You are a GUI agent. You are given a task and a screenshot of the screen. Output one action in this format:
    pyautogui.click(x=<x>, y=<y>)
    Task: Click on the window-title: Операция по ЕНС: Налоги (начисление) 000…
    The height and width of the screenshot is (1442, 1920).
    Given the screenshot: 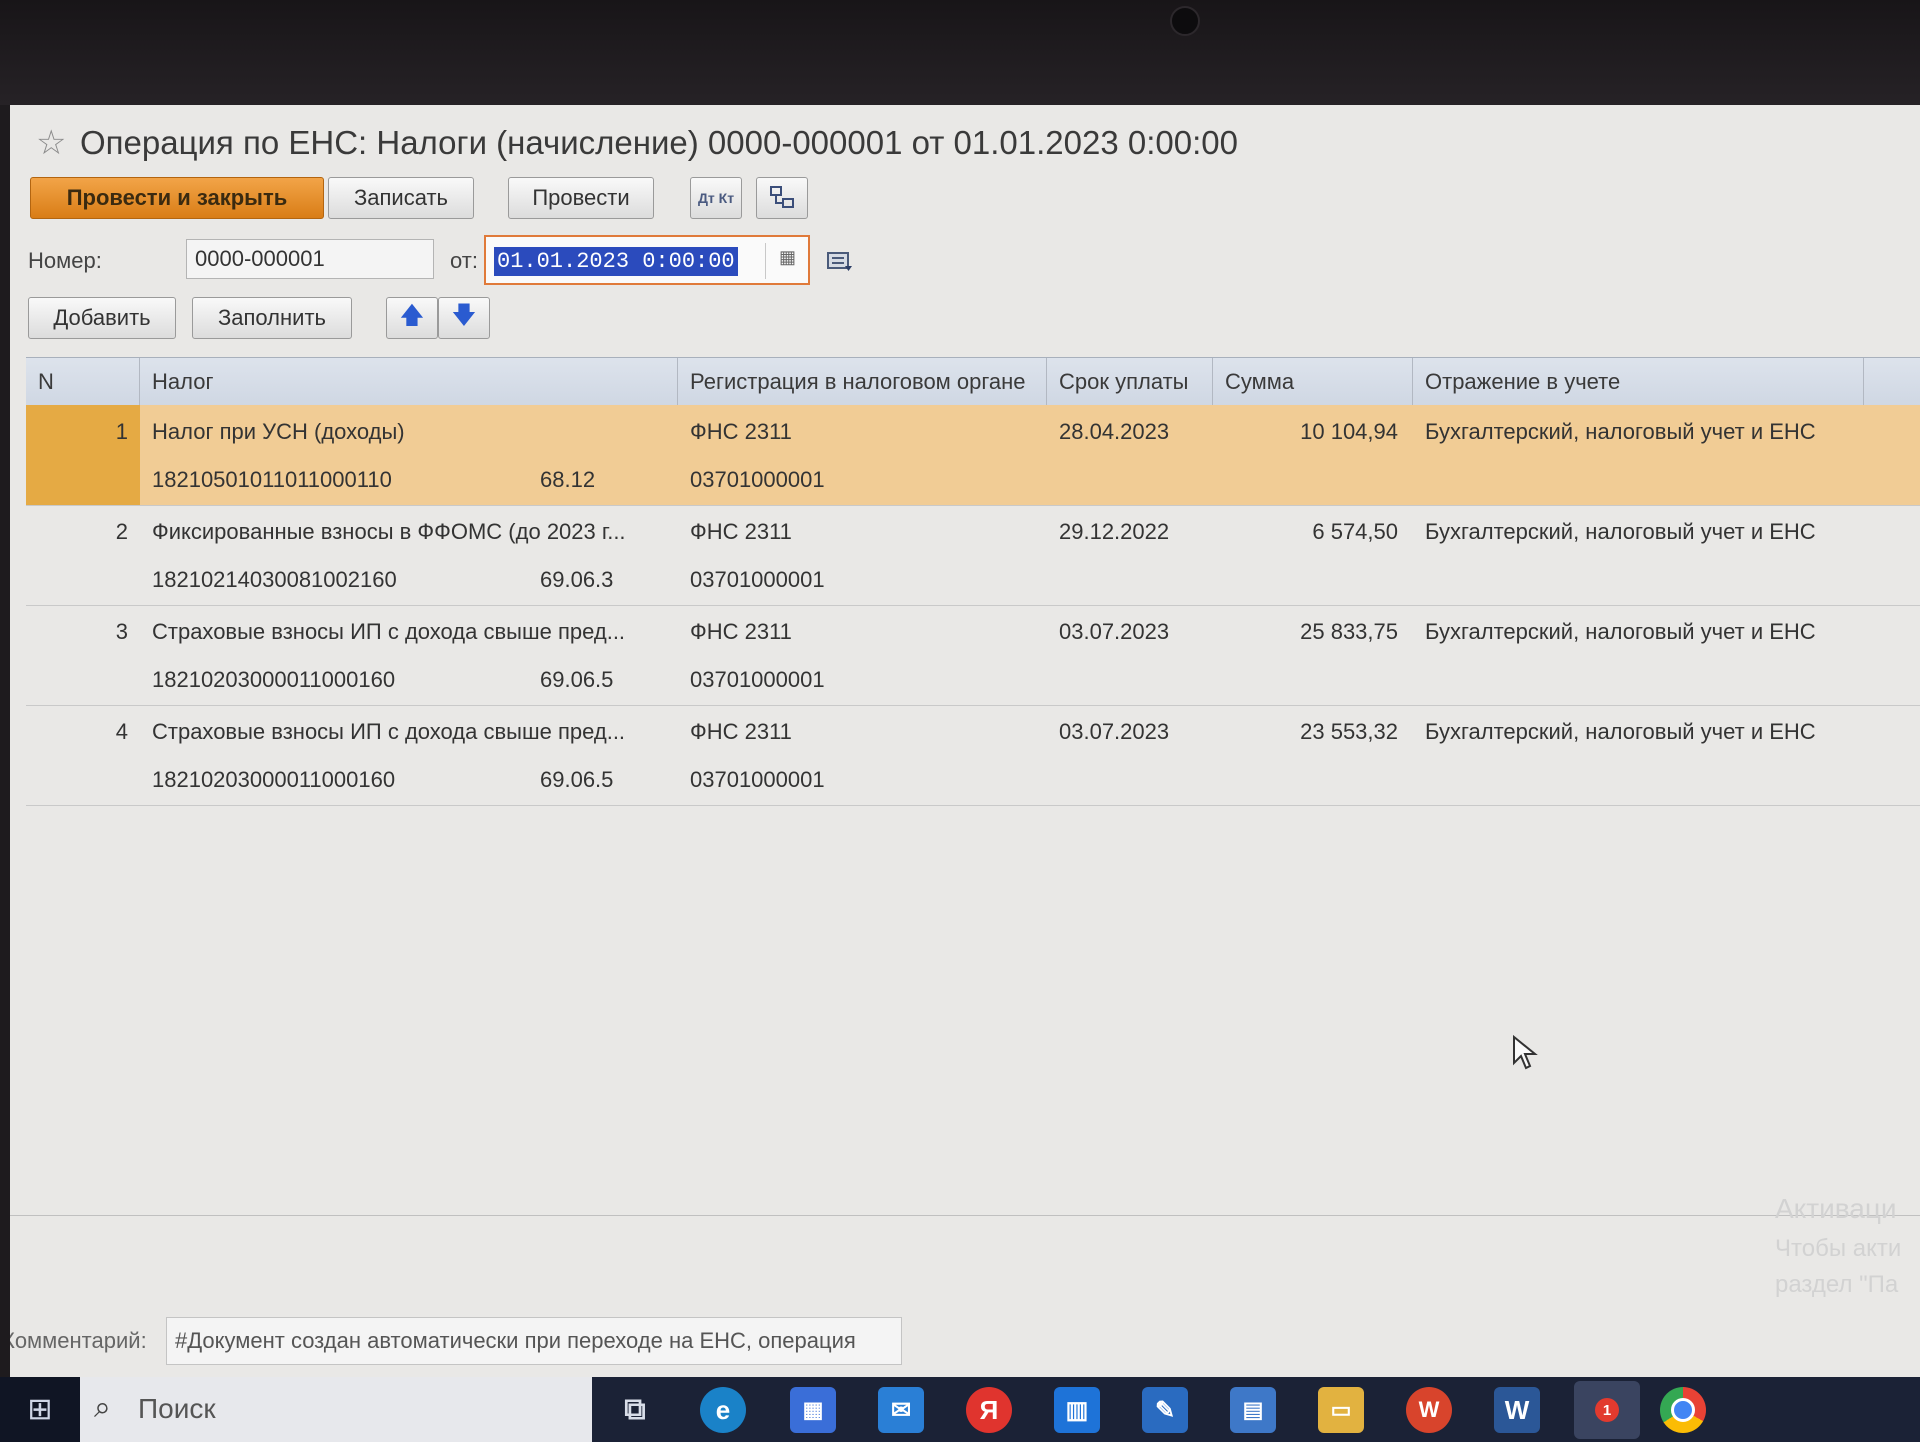 What is the action you would take?
    pyautogui.click(x=659, y=142)
    